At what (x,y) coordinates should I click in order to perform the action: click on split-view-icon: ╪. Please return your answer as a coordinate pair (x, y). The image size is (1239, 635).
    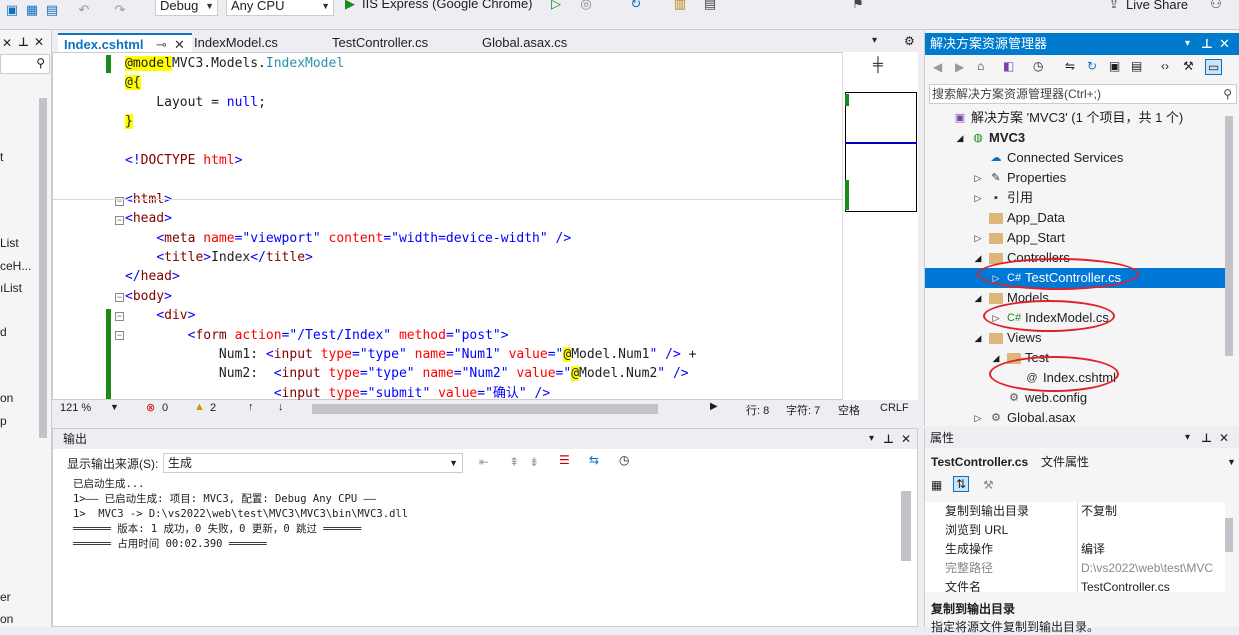
    Looking at the image, I should click on (878, 64).